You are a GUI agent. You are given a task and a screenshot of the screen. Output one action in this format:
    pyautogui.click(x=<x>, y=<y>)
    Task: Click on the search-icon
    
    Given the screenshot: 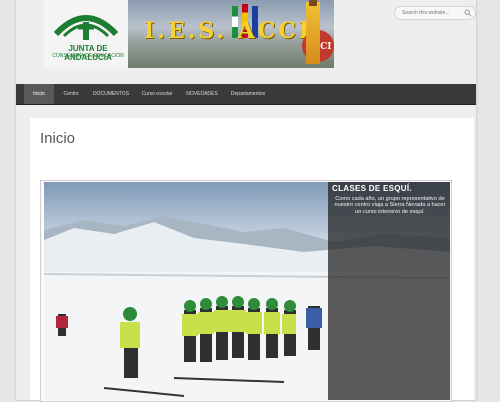 What is the action you would take?
    pyautogui.click(x=468, y=13)
    